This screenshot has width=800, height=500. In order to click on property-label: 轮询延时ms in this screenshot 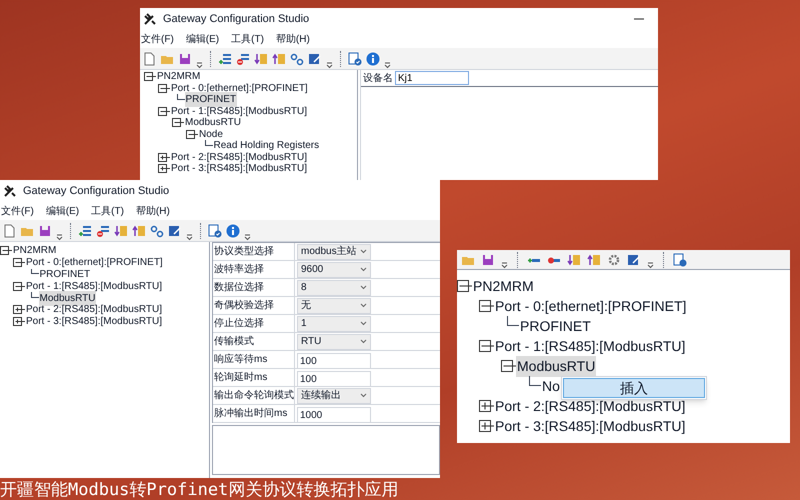, I will do `click(254, 377)`.